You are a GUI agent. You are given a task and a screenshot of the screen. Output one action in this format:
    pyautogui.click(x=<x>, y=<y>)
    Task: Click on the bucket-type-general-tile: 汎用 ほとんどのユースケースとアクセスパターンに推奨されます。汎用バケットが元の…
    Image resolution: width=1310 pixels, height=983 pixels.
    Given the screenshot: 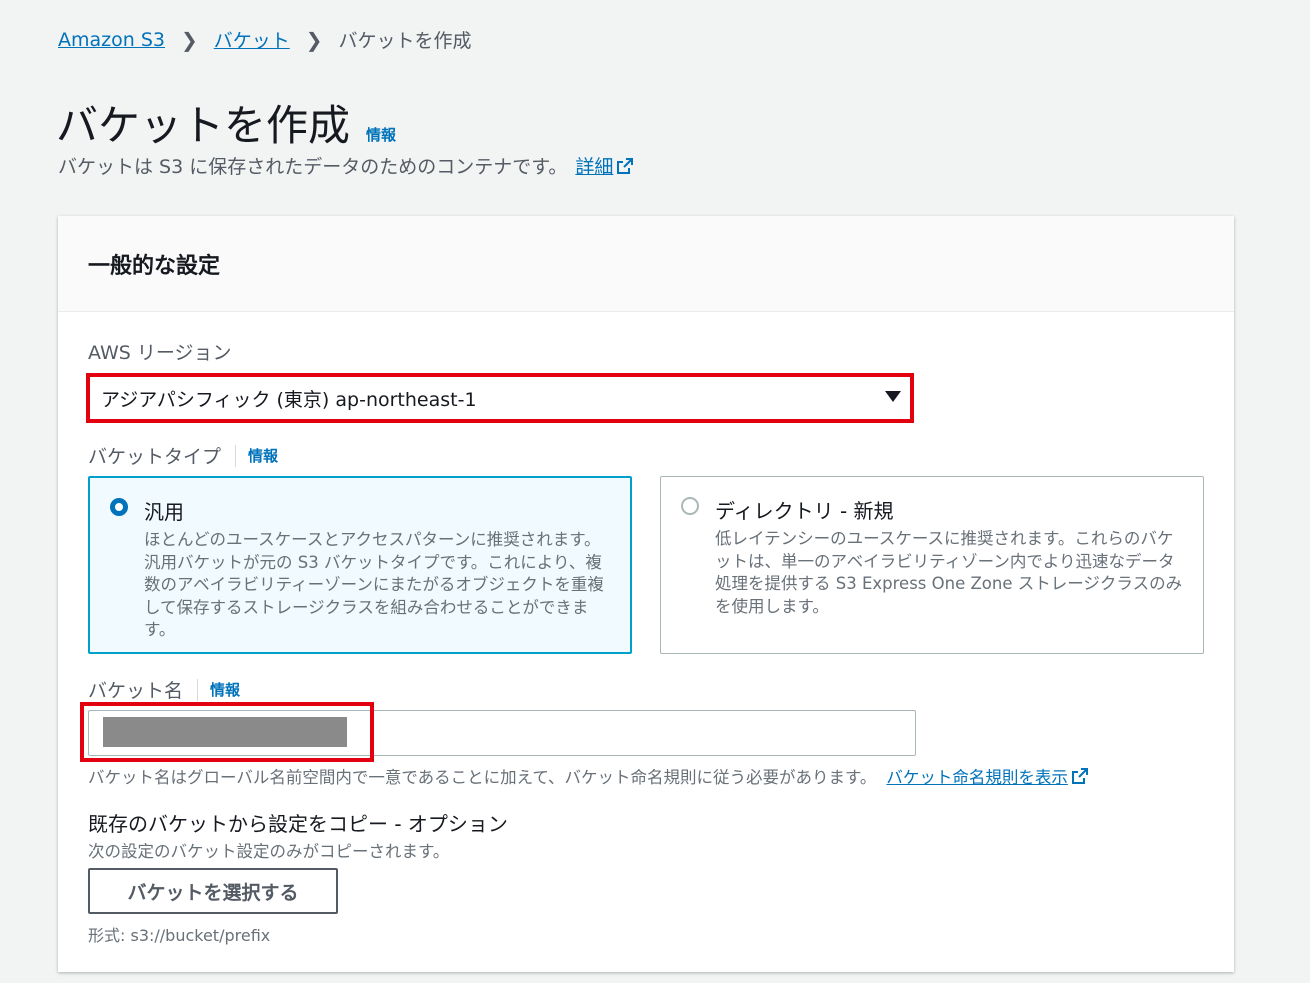 What is the action you would take?
    pyautogui.click(x=360, y=565)
    